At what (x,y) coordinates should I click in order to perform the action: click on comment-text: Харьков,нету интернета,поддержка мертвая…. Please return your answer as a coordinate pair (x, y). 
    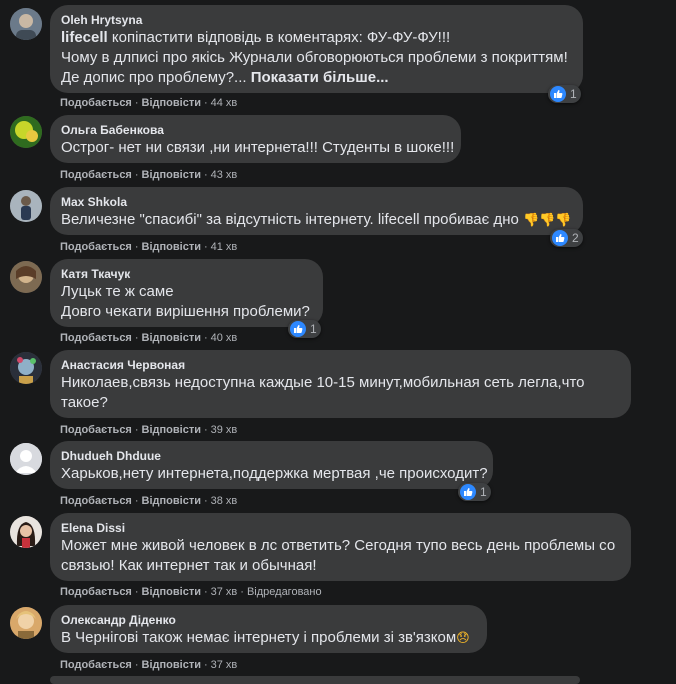
    Looking at the image, I should click on (274, 473).